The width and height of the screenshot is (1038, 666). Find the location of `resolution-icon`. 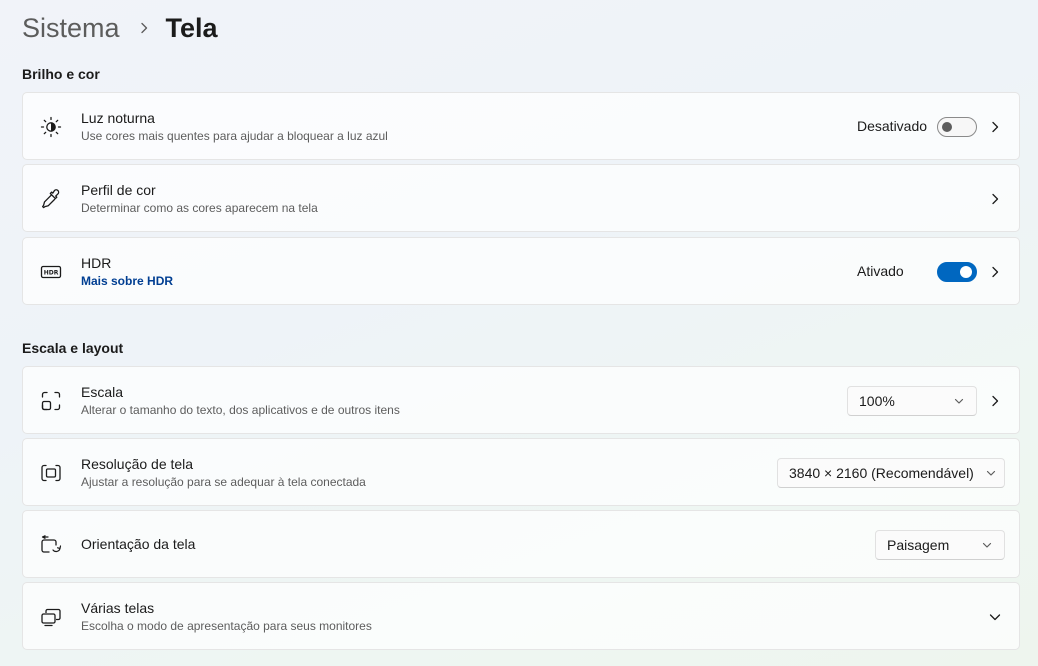

resolution-icon is located at coordinates (51, 473).